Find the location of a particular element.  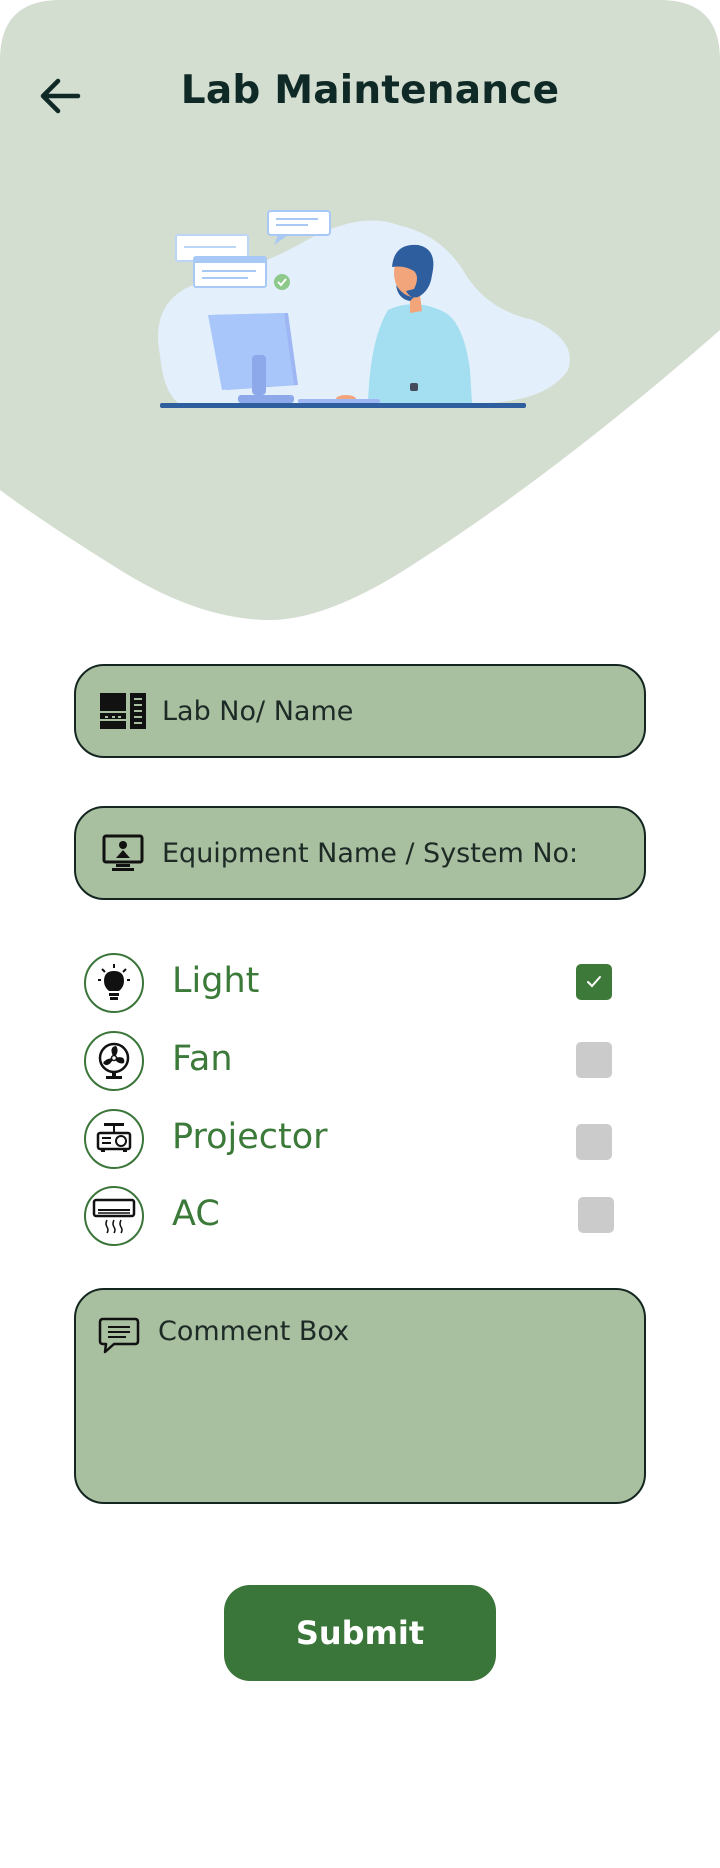

option-ac-checkbox is located at coordinates (596, 1215).